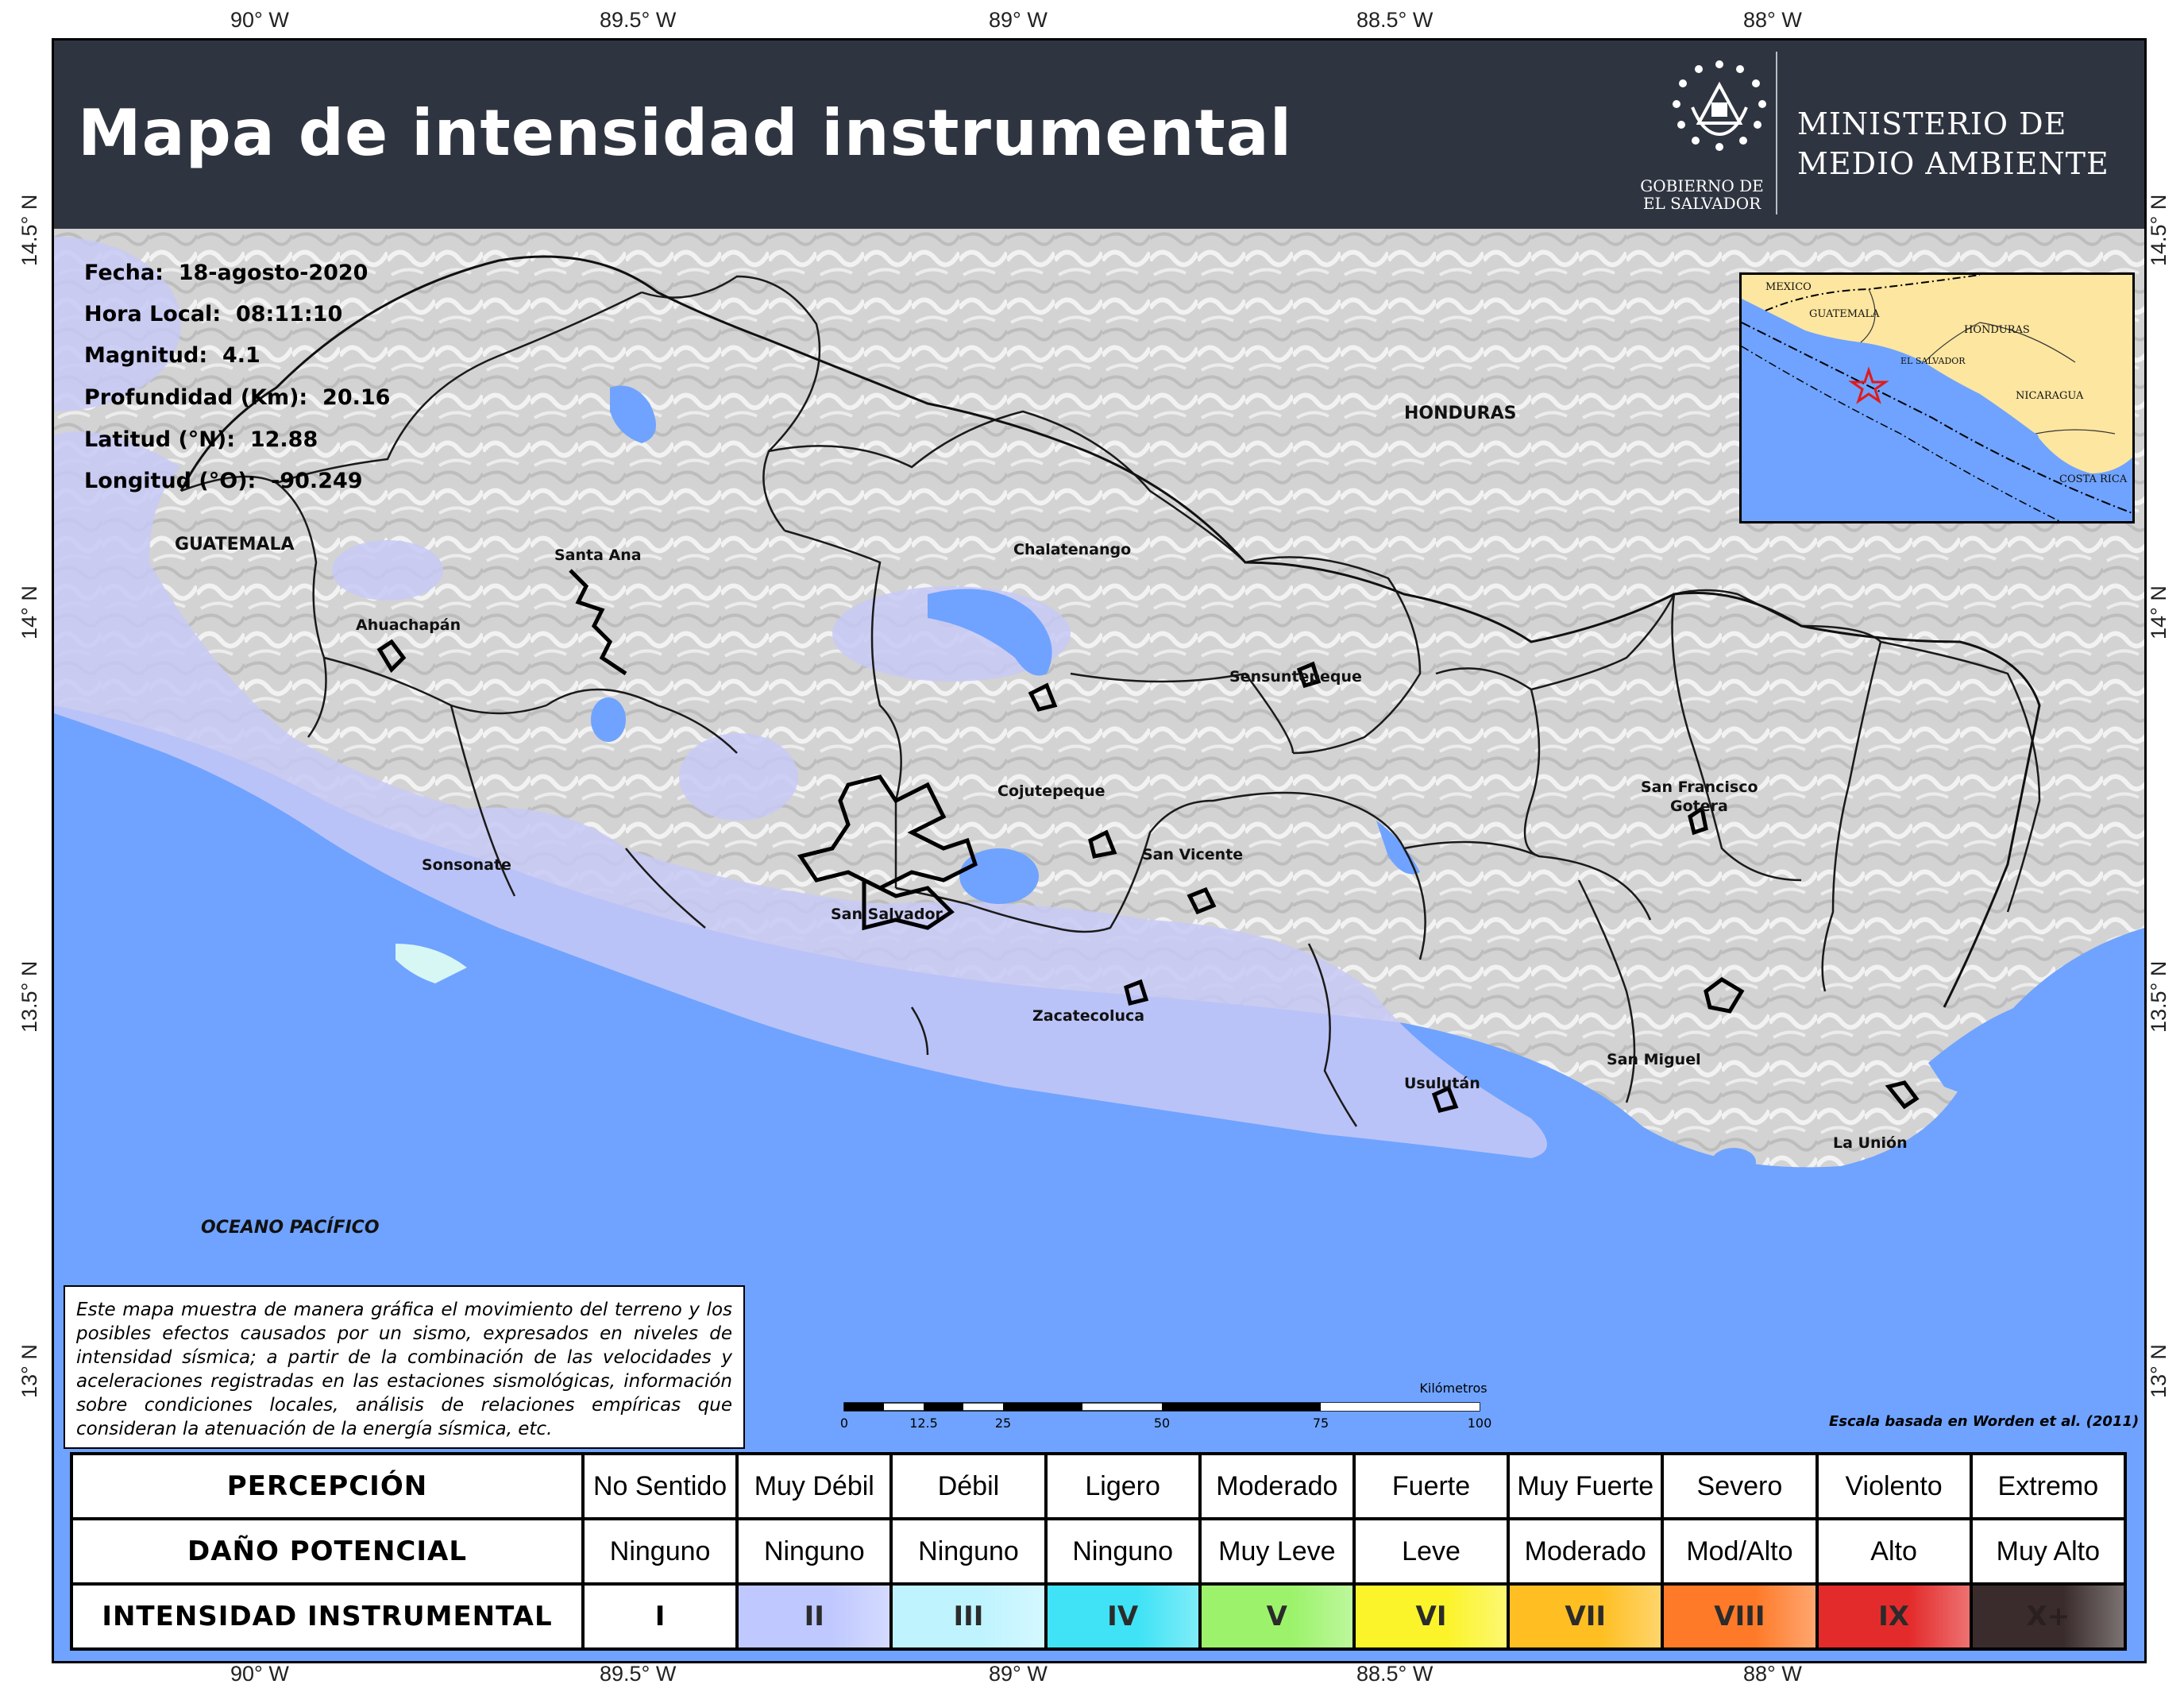 This screenshot has width=2184, height=1688. What do you see at coordinates (1894, 1616) in the screenshot?
I see `intensity-swatch: IX` at bounding box center [1894, 1616].